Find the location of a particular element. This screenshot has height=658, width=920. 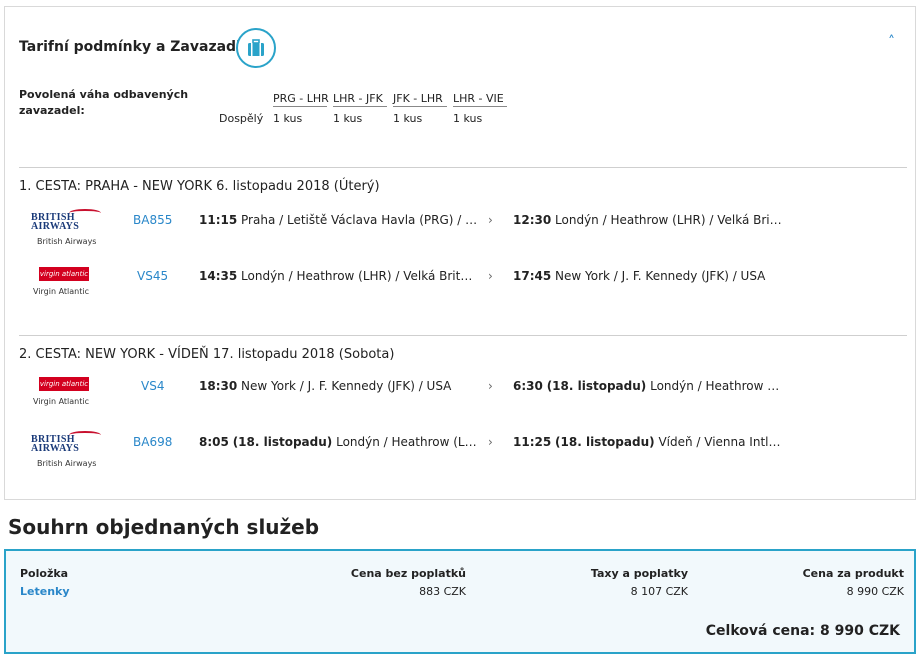

baggage-leg: PRG - LHR 1 kus is located at coordinates (301, 108).